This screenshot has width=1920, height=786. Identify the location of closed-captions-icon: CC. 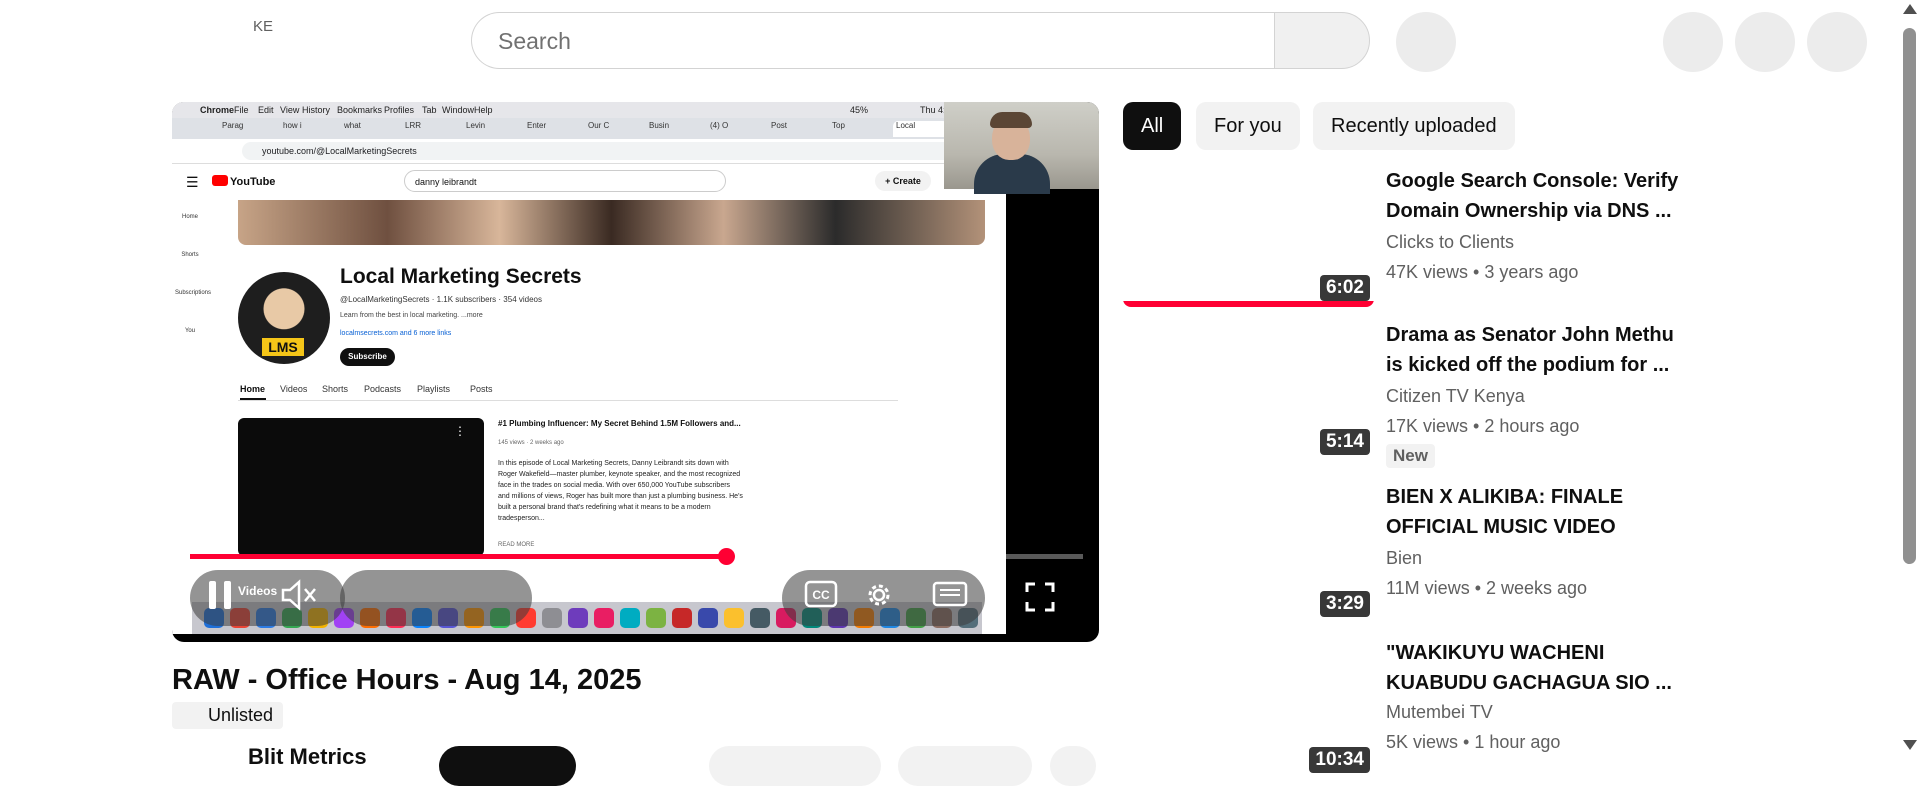
(821, 594).